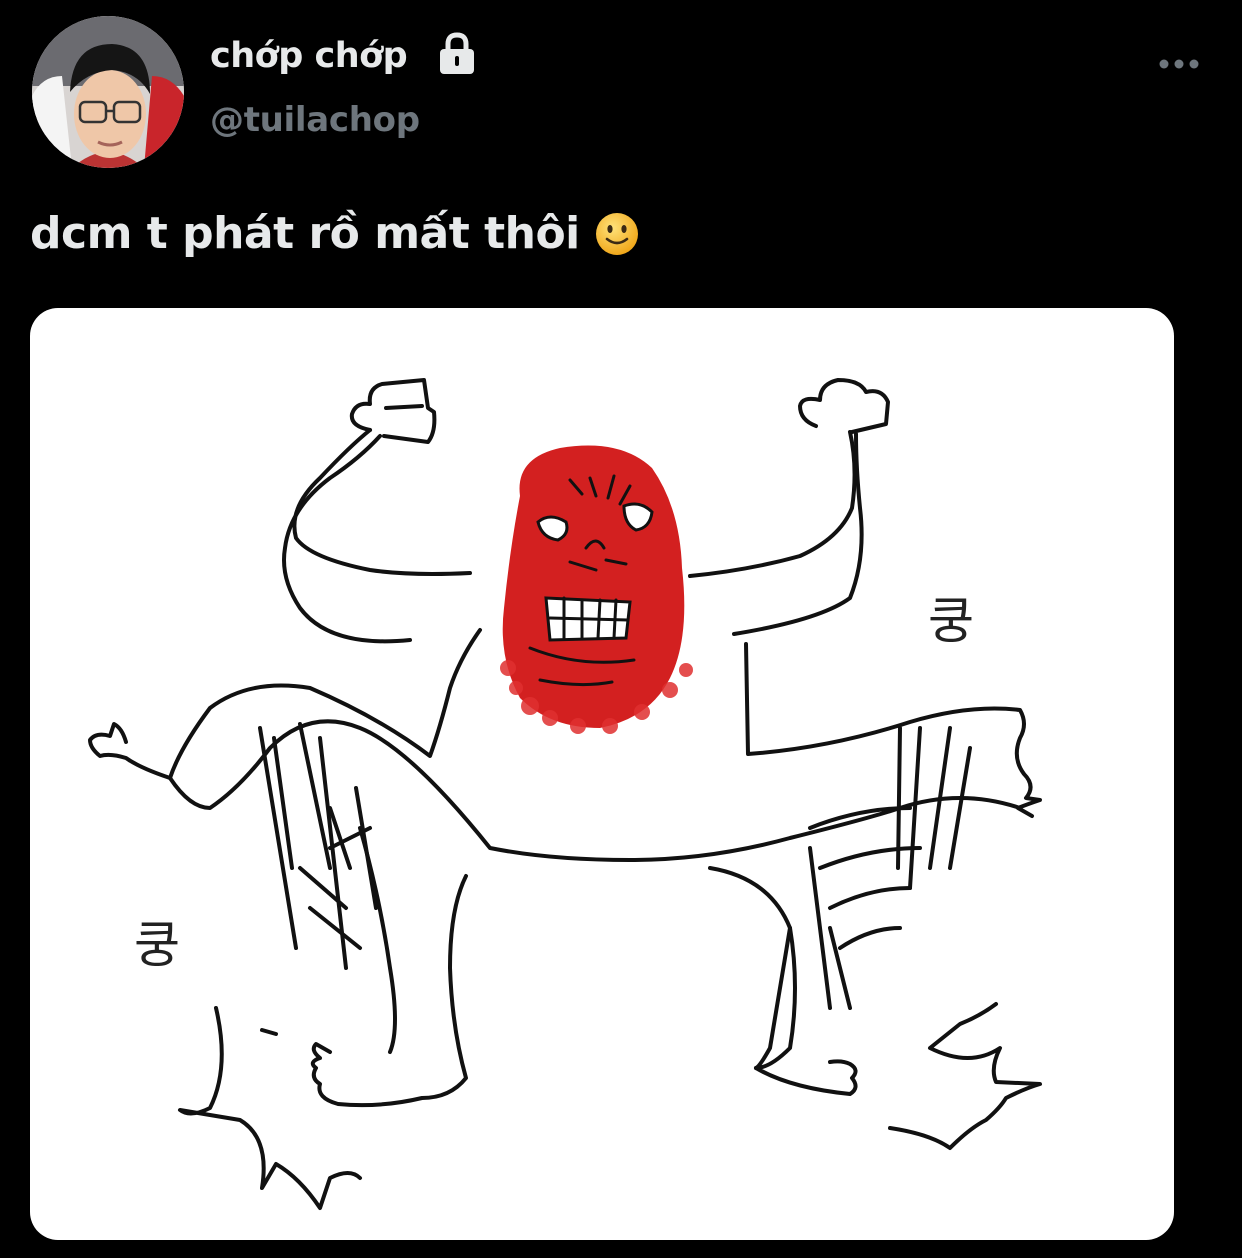 This screenshot has height=1258, width=1242. I want to click on tweet-text-content: dcm t phát rồ mất thôi, so click(305, 233).